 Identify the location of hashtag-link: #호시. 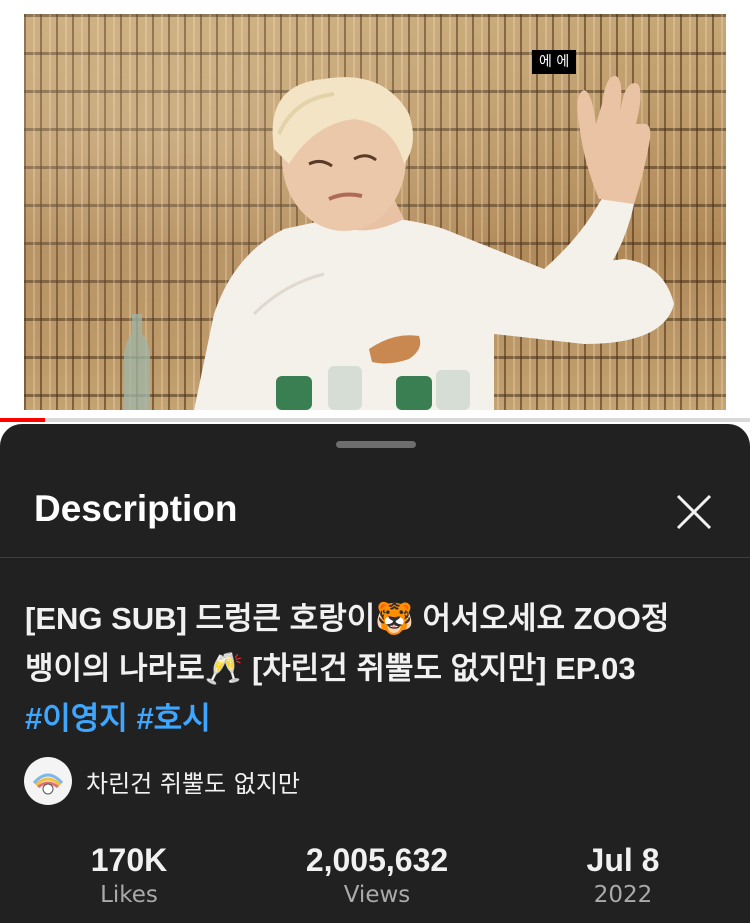
(173, 718).